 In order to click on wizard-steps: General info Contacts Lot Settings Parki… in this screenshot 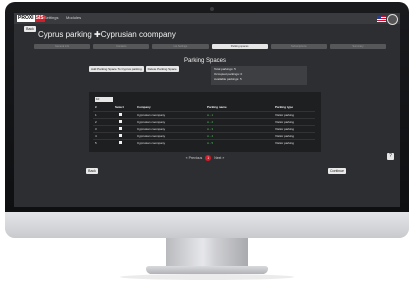, I will do `click(210, 46)`.